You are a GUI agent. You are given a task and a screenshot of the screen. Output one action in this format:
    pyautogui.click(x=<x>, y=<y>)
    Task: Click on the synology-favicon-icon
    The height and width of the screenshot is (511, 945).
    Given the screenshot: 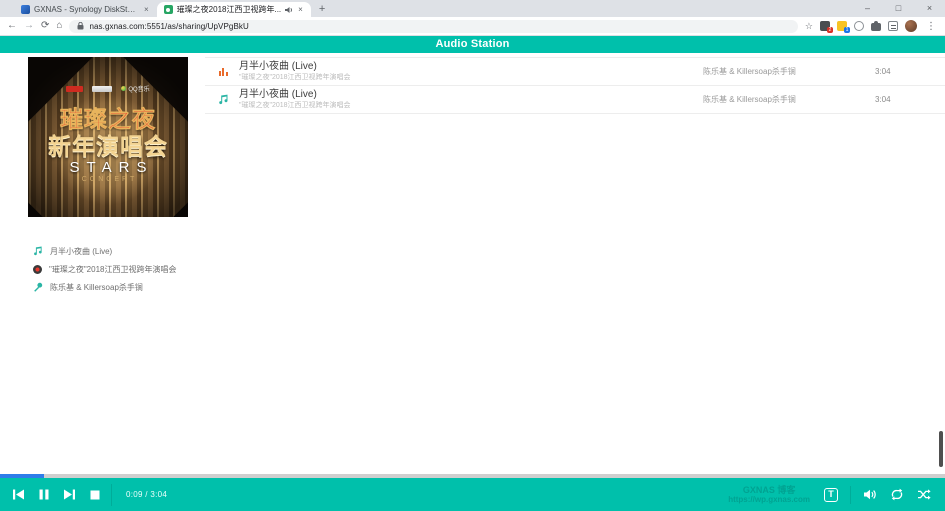 What is the action you would take?
    pyautogui.click(x=25, y=9)
    